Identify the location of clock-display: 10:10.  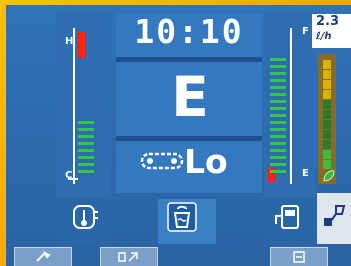
(189, 31).